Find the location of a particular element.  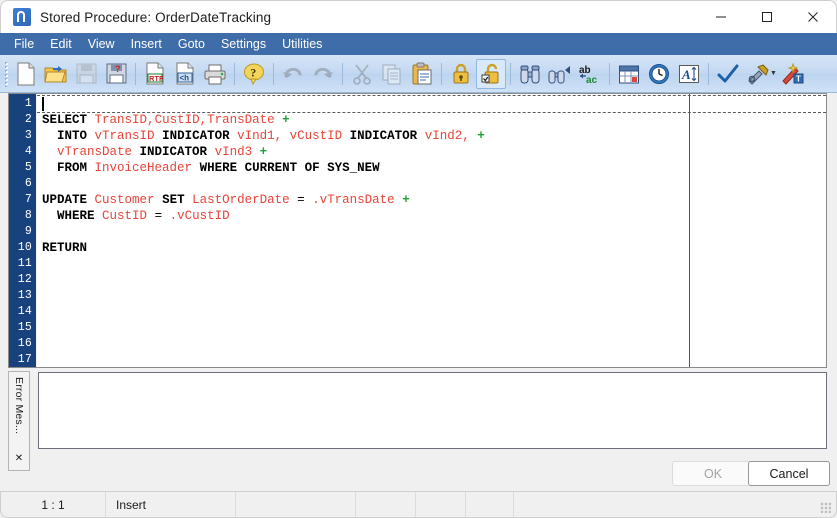

lock-open-icon is located at coordinates (491, 73).